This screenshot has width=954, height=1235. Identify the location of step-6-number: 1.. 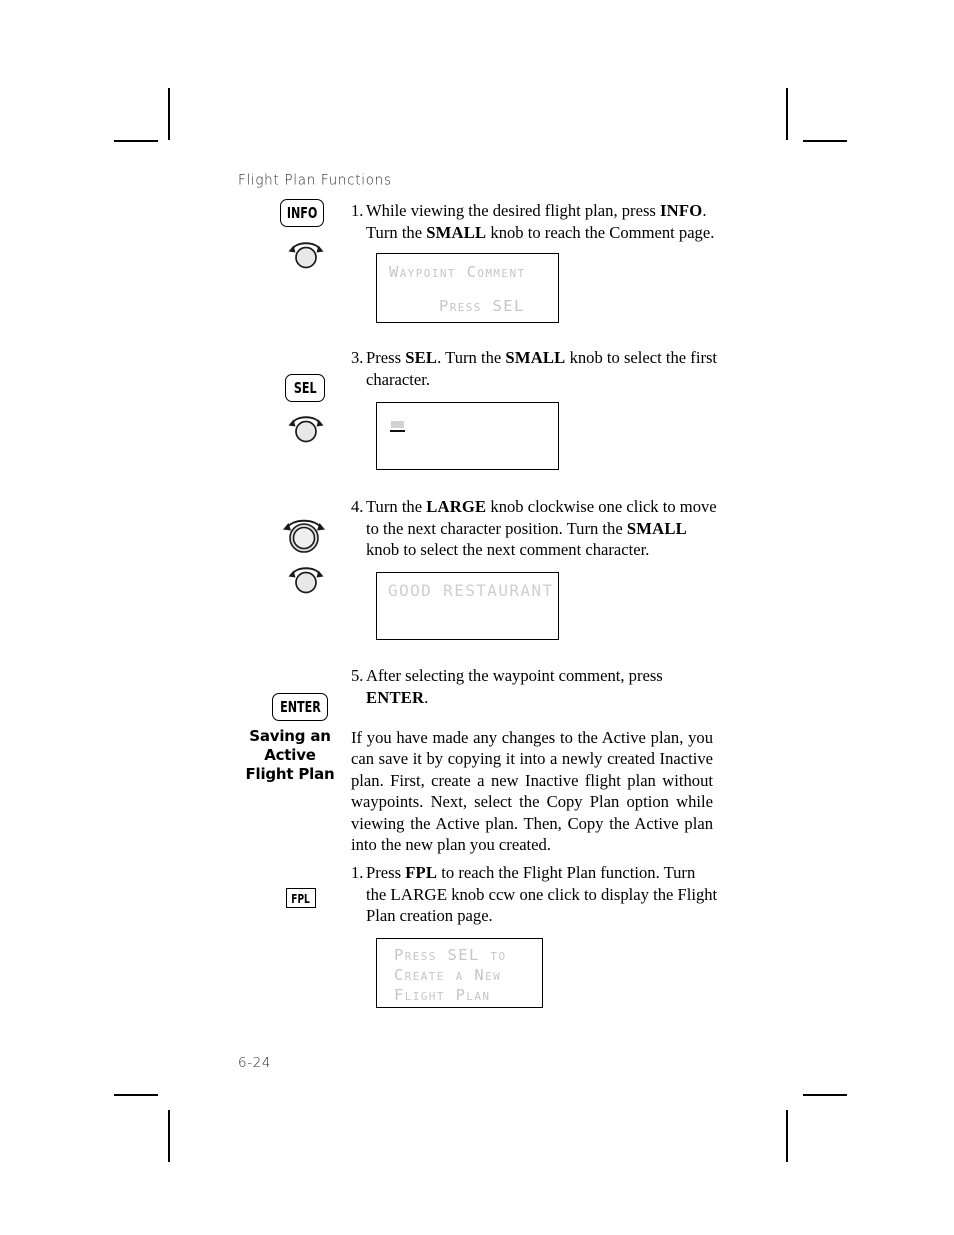
(357, 872).